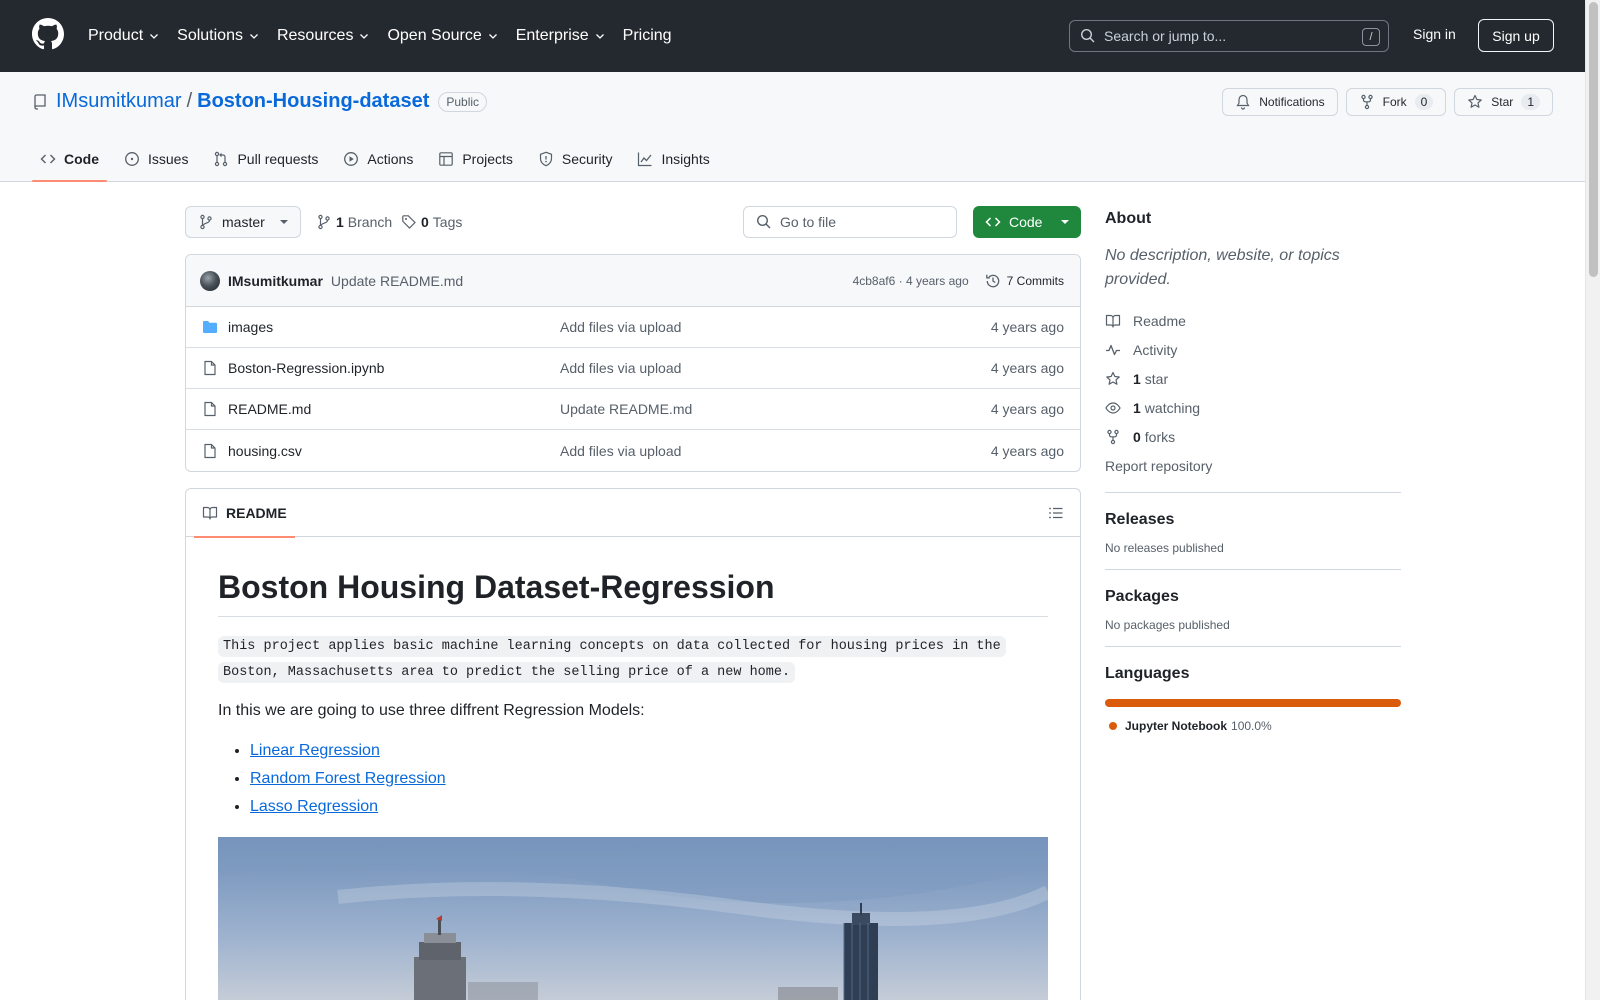 The height and width of the screenshot is (1000, 1600). What do you see at coordinates (763, 221) in the screenshot?
I see `search-icon` at bounding box center [763, 221].